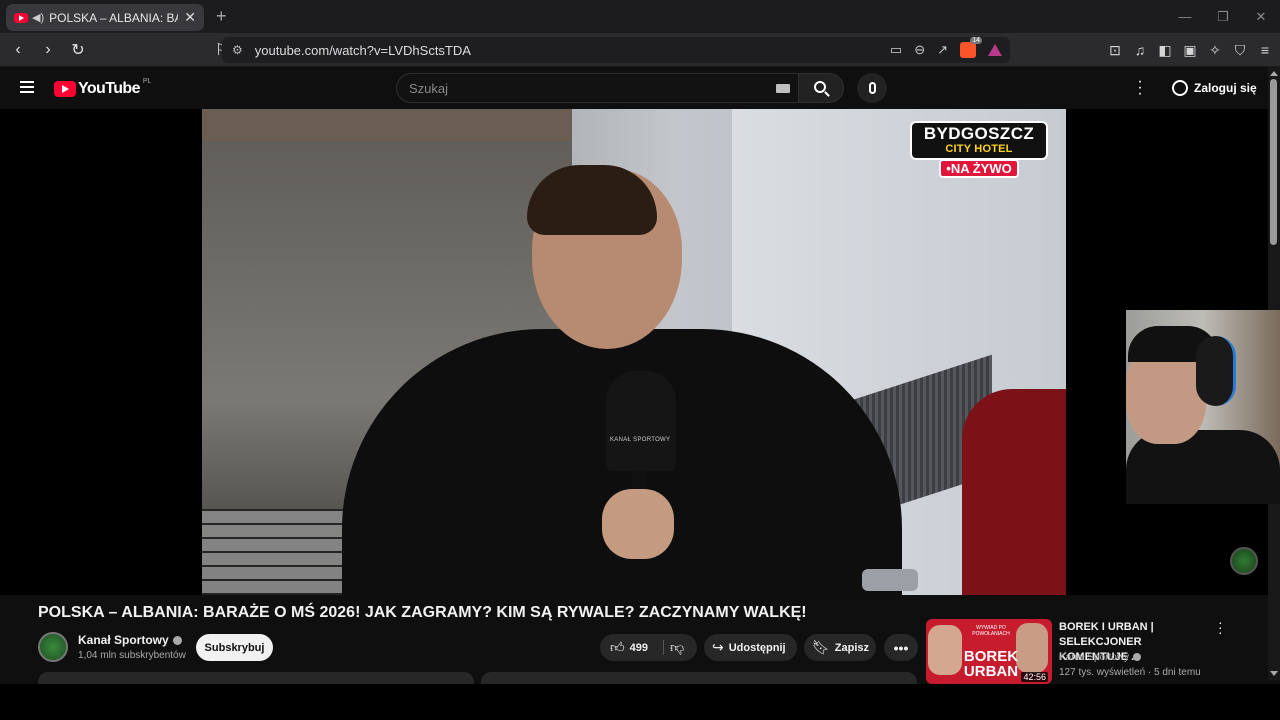 This screenshot has width=1280, height=720. What do you see at coordinates (976, 40) in the screenshot?
I see `brave-count: 14` at bounding box center [976, 40].